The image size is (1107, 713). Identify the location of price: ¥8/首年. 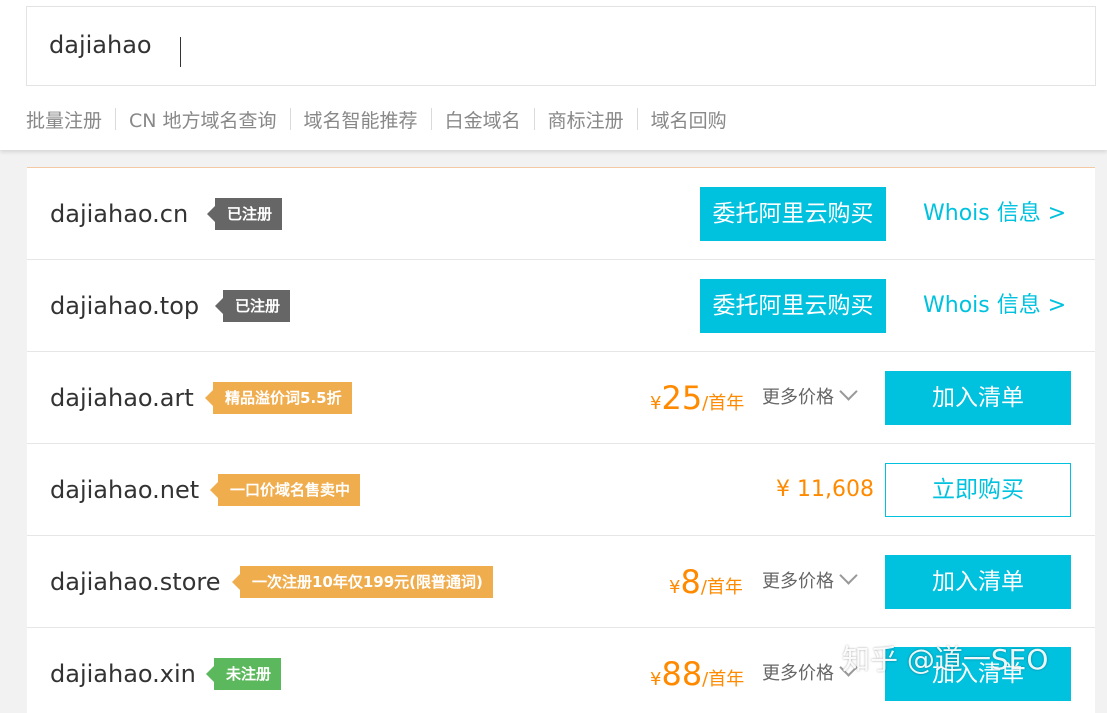
(706, 582).